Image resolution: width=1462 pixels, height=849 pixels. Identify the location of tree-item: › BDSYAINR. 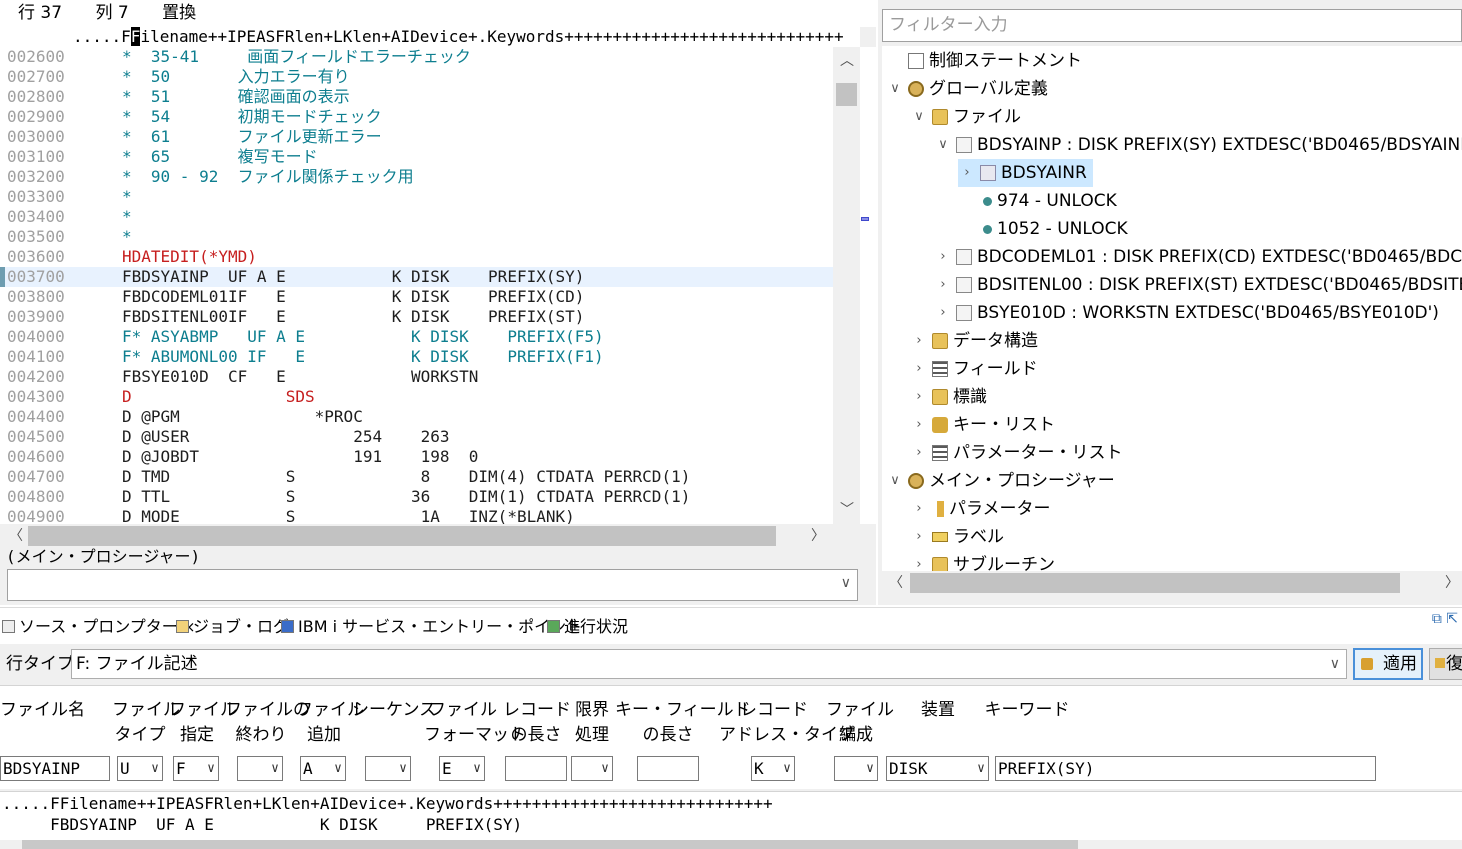
(1025, 173).